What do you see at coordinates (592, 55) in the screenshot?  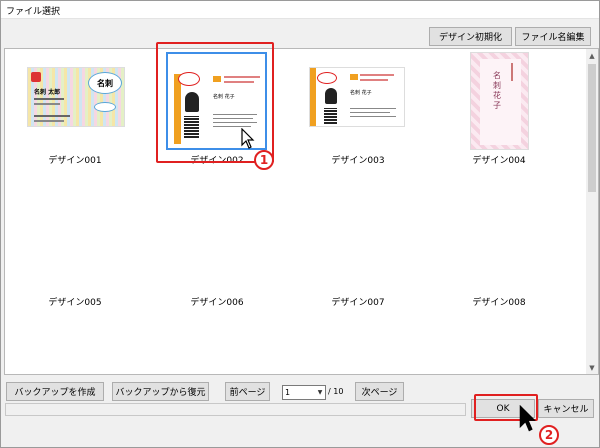 I see `triangle-up-icon: ▲` at bounding box center [592, 55].